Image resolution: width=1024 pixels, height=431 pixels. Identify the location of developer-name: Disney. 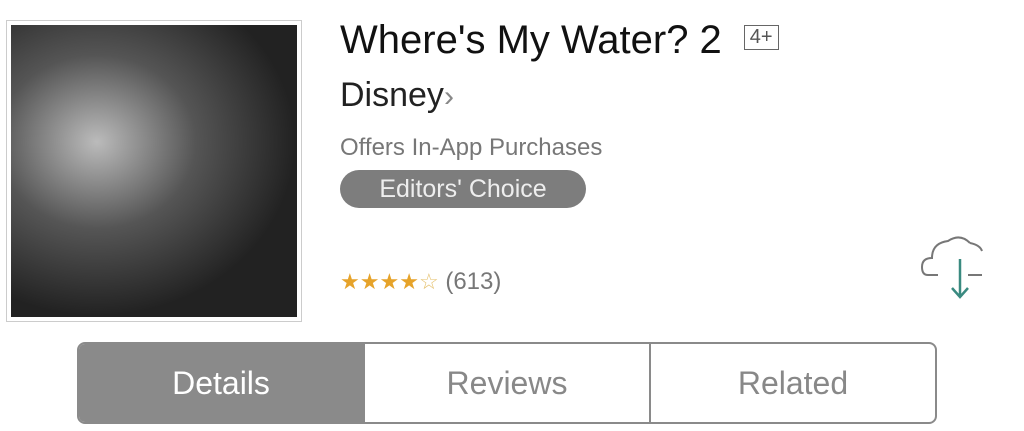
(392, 95).